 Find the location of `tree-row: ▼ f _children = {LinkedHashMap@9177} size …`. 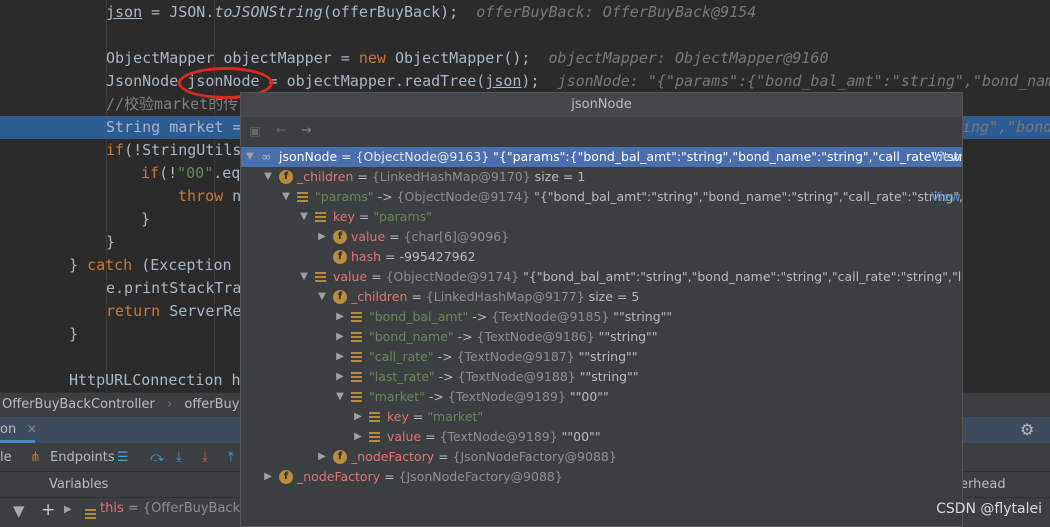

tree-row: ▼ f _children = {LinkedHashMap@9177} size … is located at coordinates (601, 297).